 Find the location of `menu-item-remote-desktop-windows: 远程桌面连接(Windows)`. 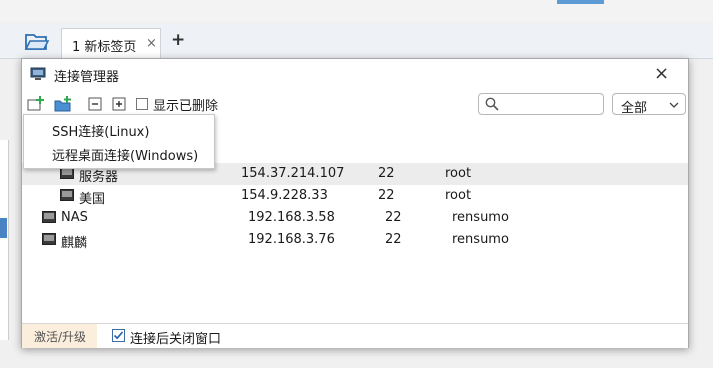

menu-item-remote-desktop-windows: 远程桌面连接(Windows) is located at coordinates (119, 153).